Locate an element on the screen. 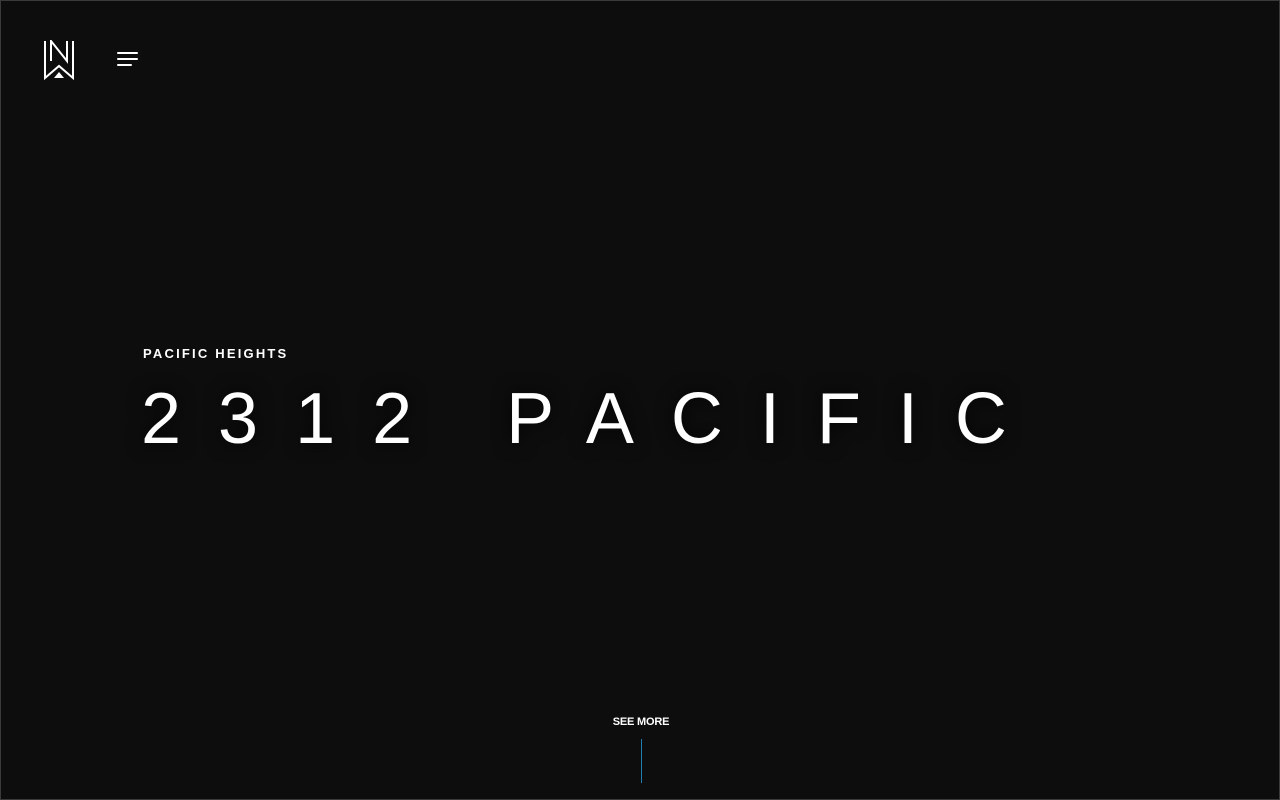  nw-logo-icon is located at coordinates (59, 59).